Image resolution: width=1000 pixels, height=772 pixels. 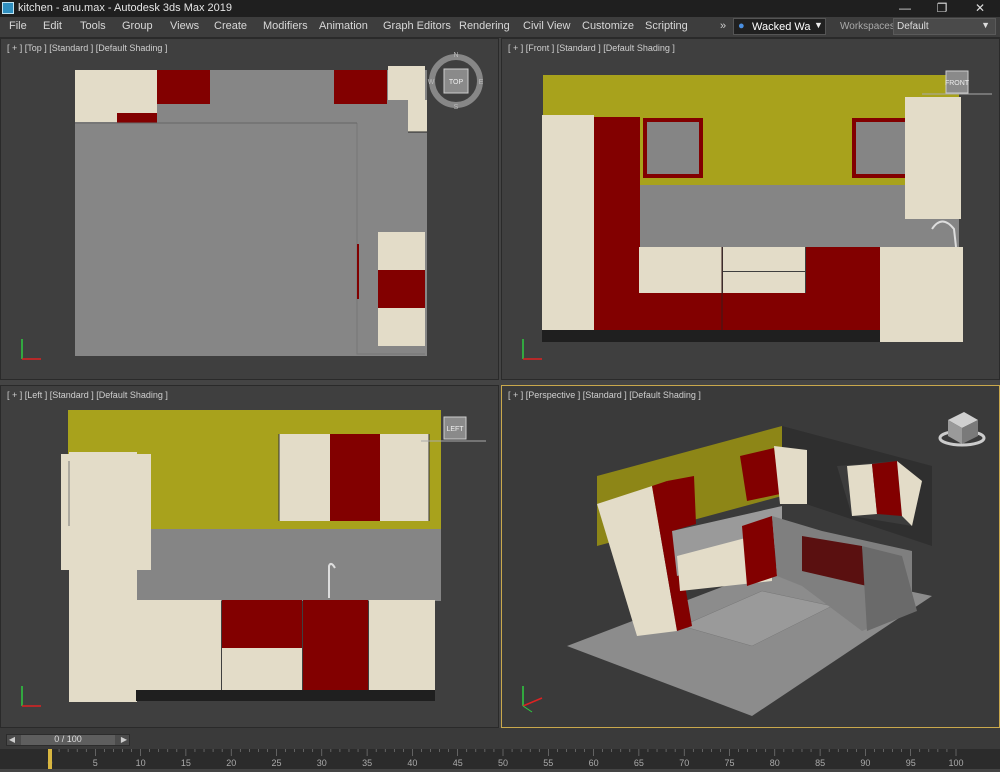 What do you see at coordinates (367, 763) in the screenshot?
I see `ruler-tick-label: 35` at bounding box center [367, 763].